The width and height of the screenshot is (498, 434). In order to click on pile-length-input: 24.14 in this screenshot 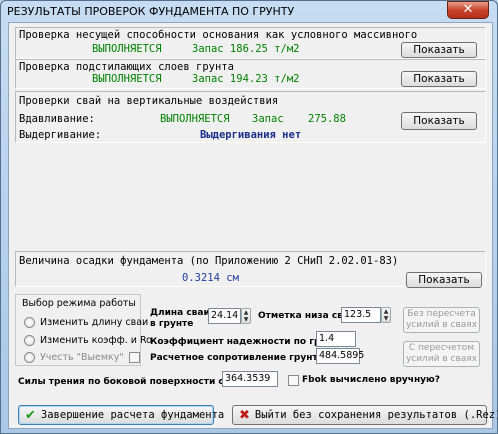, I will do `click(224, 316)`.